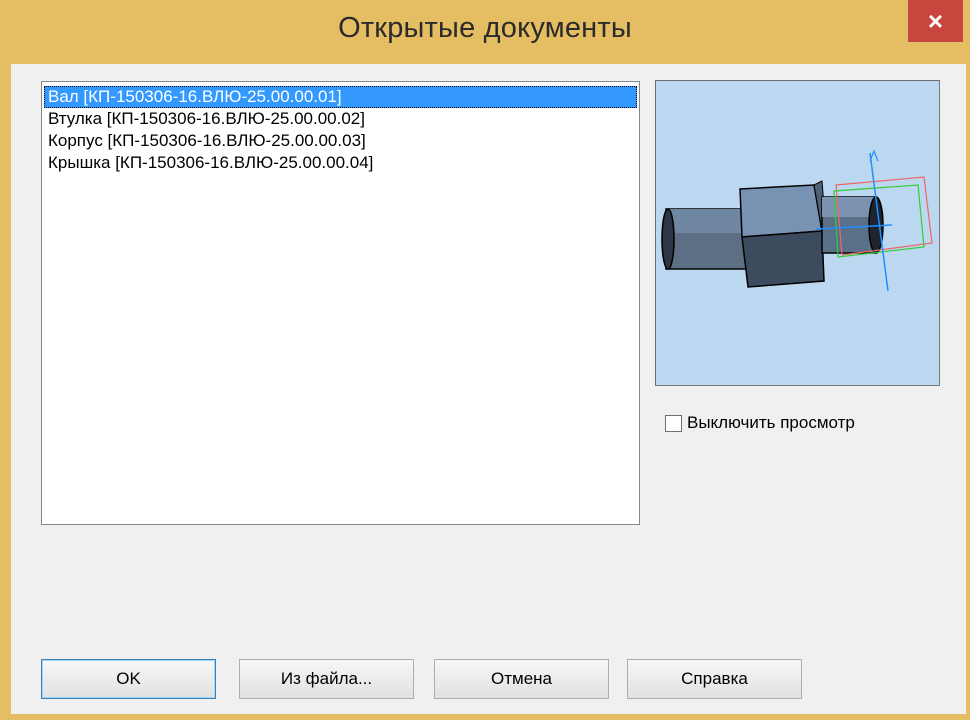 This screenshot has height=720, width=970. I want to click on list-item: Вал [КП-150306-16.ВЛЮ-25.00.00.01], so click(340, 97).